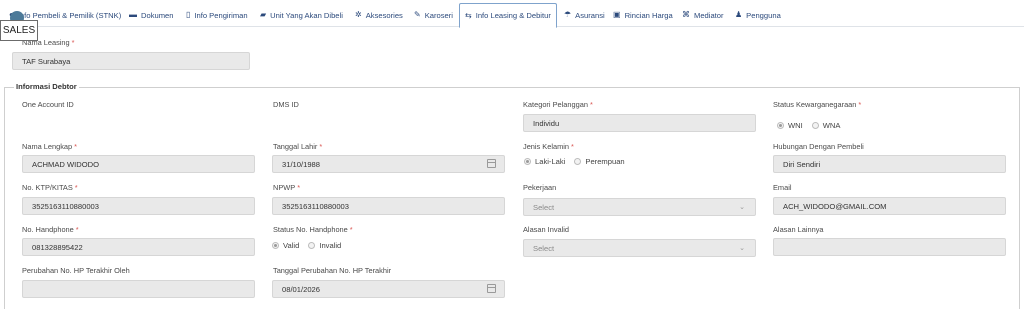 Image resolution: width=1024 pixels, height=309 pixels. I want to click on radio-invalid: Invalid, so click(324, 245).